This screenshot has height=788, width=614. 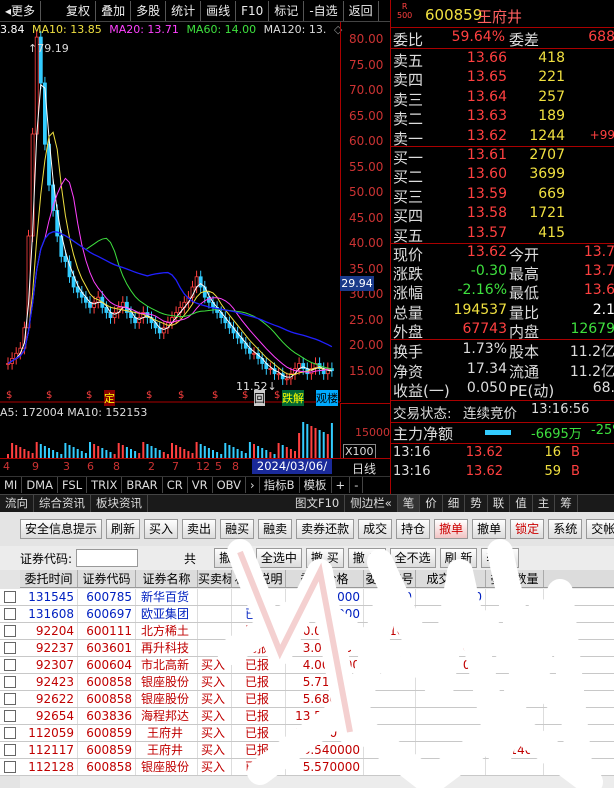 What do you see at coordinates (114, 10) in the screenshot?
I see `overlay-button: 叠加` at bounding box center [114, 10].